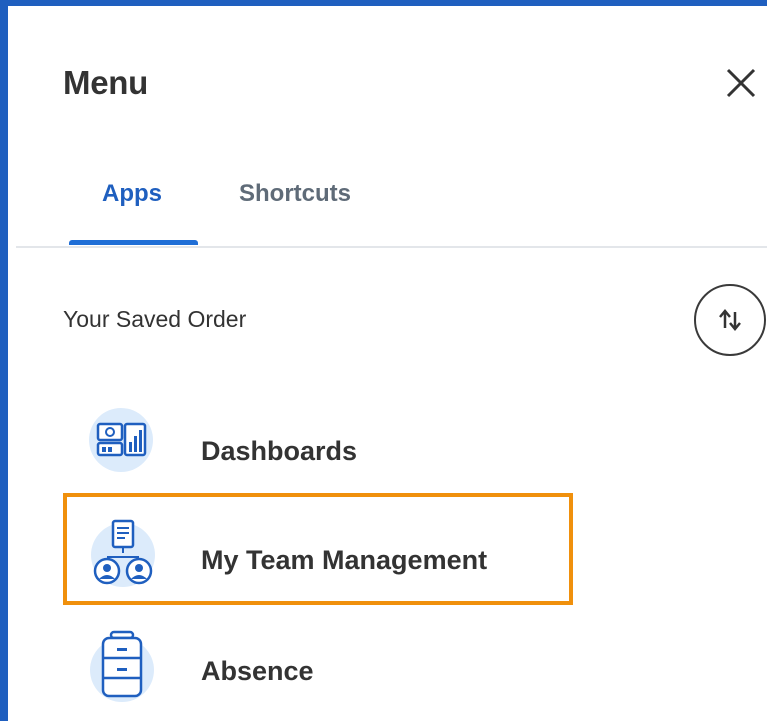 The image size is (767, 721). Describe the element at coordinates (155, 319) in the screenshot. I see `saved-order-label: Your Saved Order` at that location.